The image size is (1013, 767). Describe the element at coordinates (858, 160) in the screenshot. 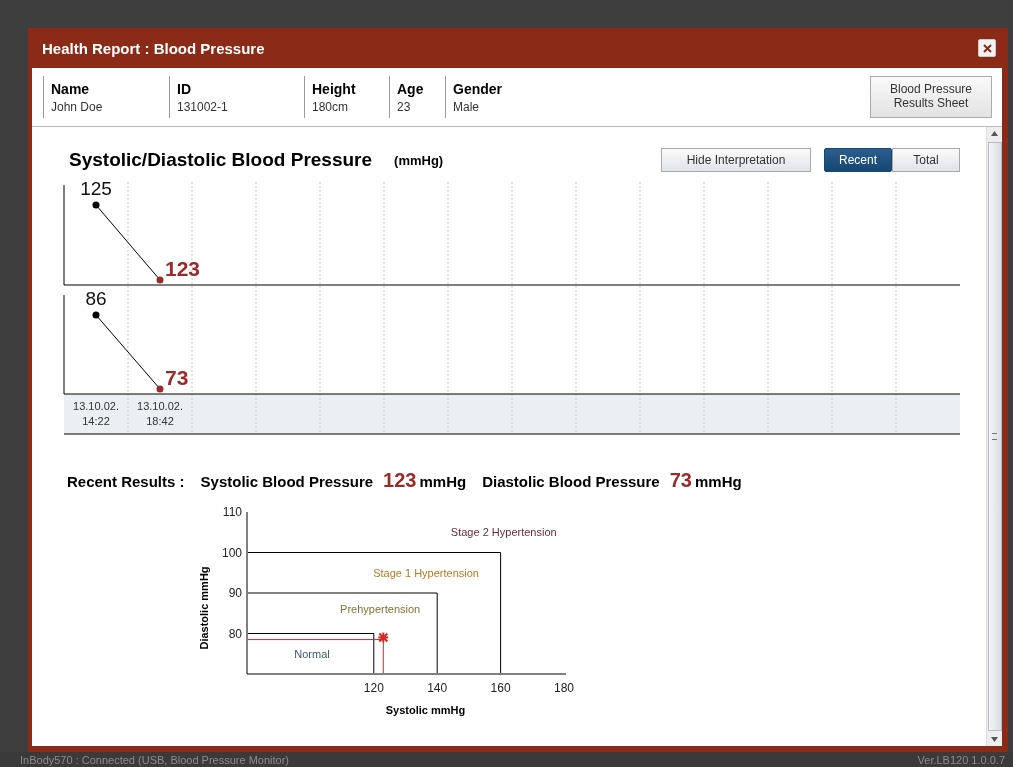

I see `range-tab: Recent` at that location.